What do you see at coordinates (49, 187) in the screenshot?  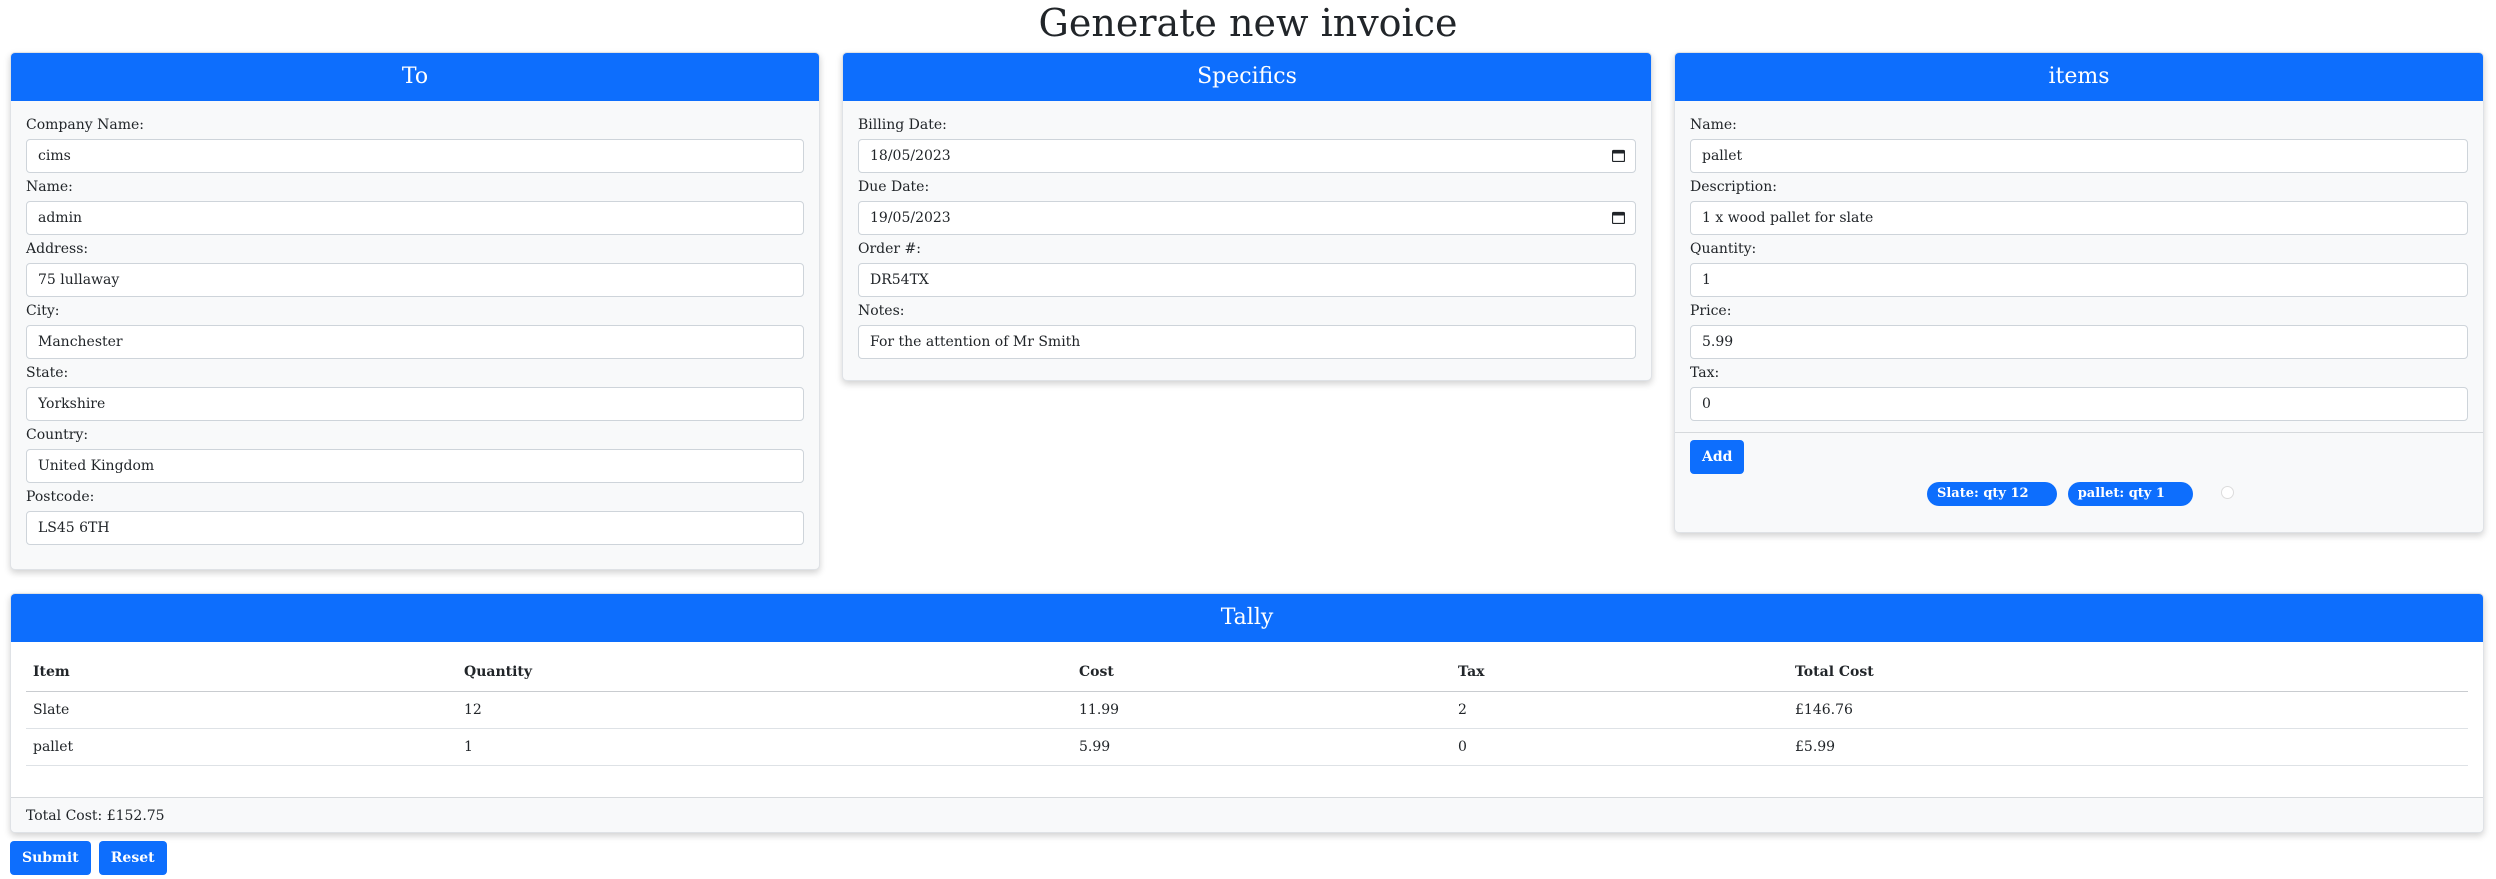 I see `name-label: Name:` at bounding box center [49, 187].